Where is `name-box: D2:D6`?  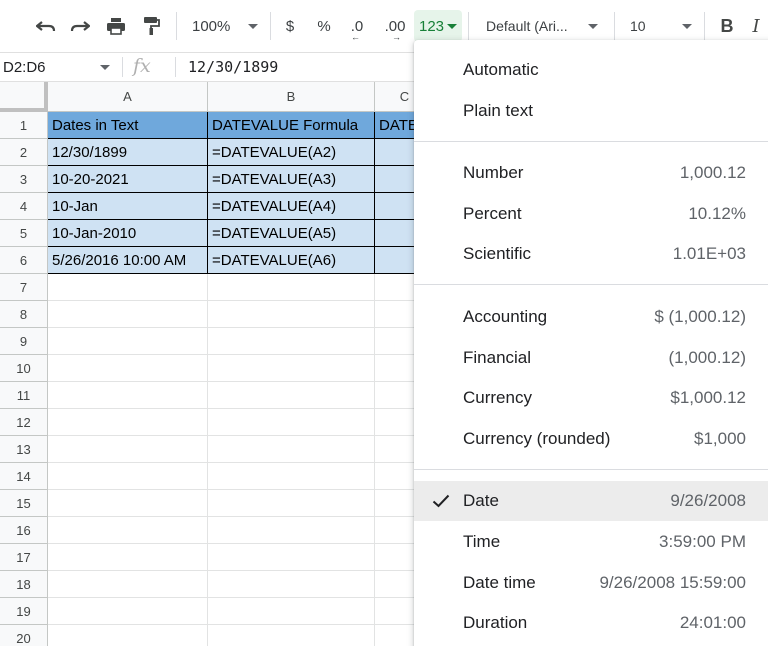
name-box: D2:D6 is located at coordinates (61, 67).